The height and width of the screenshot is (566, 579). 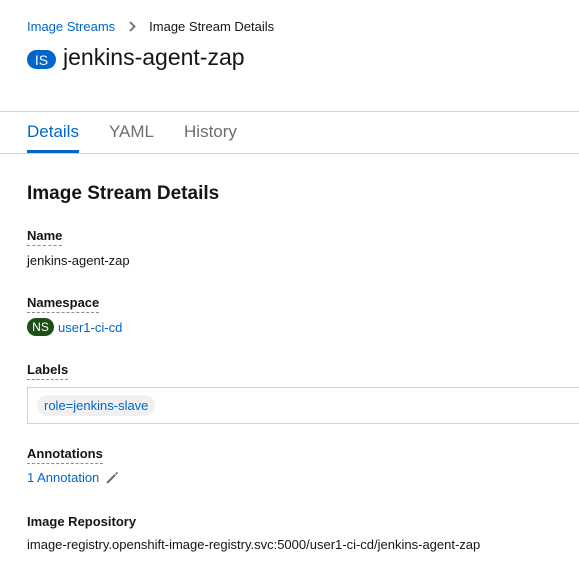 What do you see at coordinates (40, 327) in the screenshot?
I see `namespace-badge: NS` at bounding box center [40, 327].